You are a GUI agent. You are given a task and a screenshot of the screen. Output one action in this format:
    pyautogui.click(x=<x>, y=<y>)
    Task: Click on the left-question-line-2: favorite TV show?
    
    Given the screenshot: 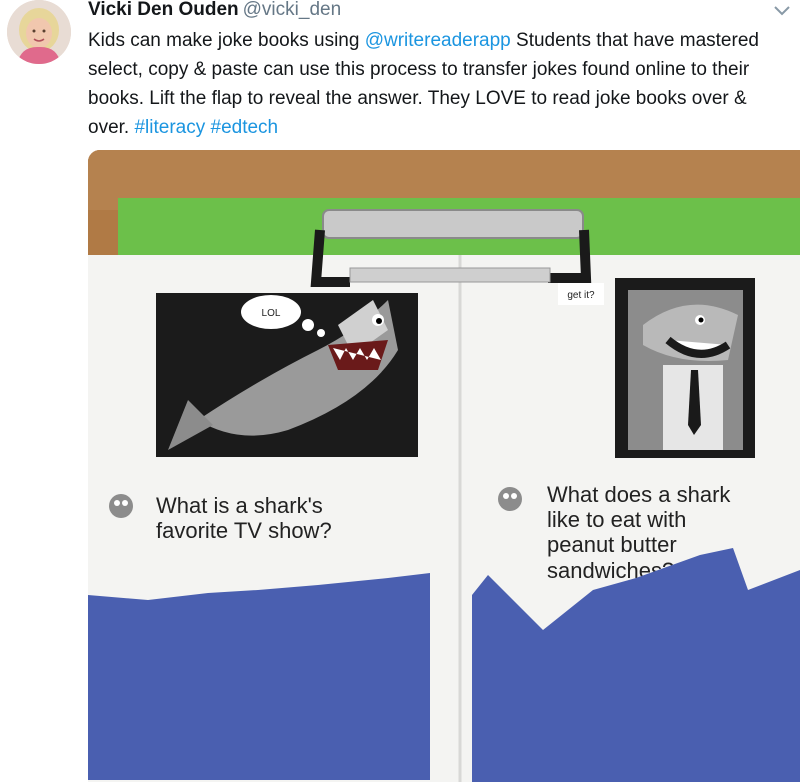 What is the action you would take?
    pyautogui.click(x=244, y=530)
    